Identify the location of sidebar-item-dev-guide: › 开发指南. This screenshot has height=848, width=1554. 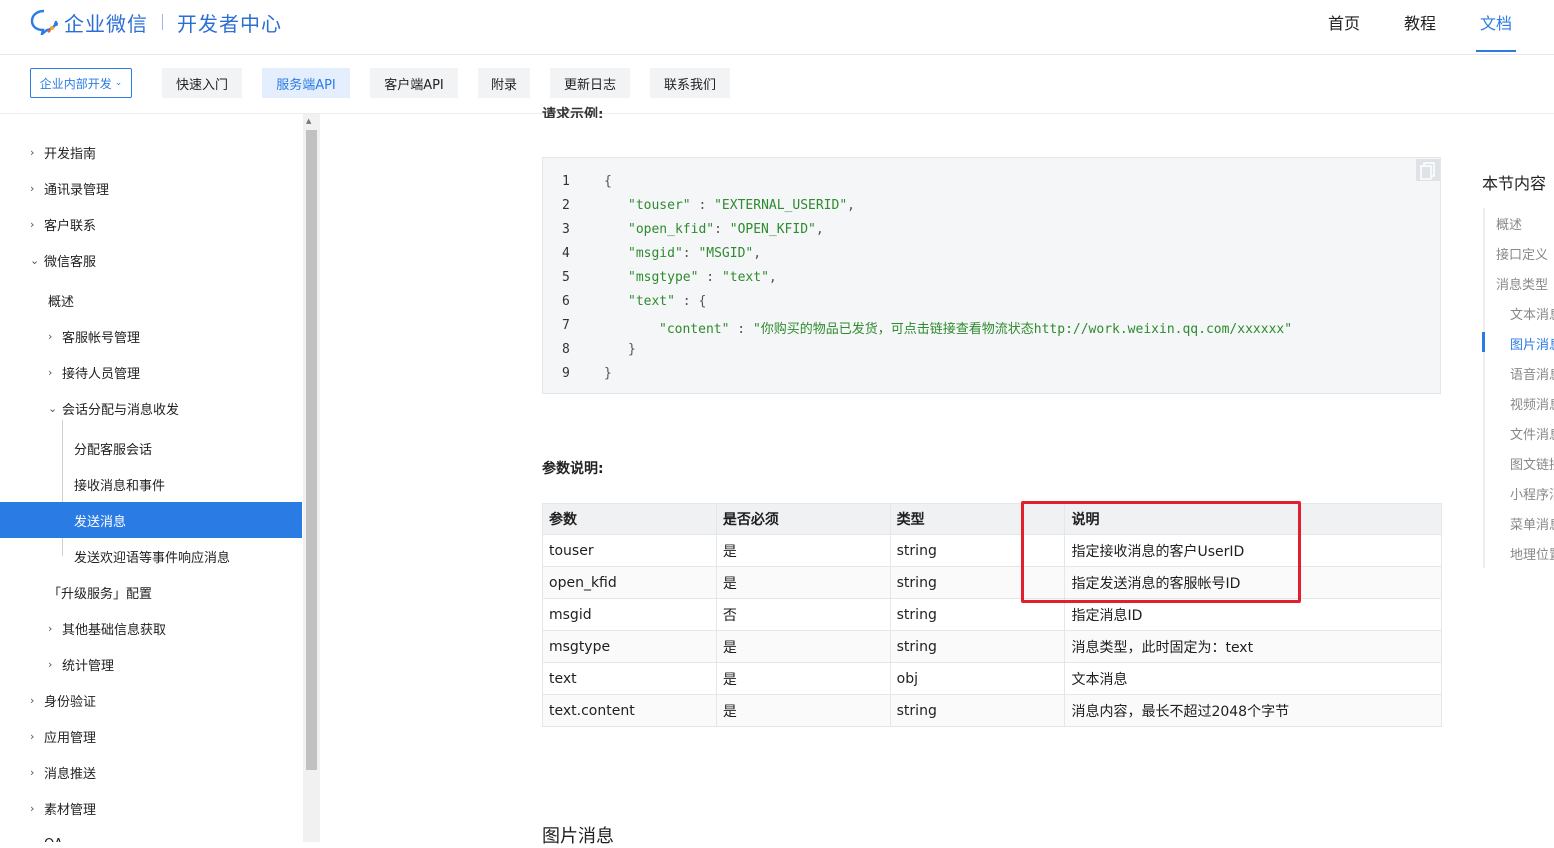
(63, 152).